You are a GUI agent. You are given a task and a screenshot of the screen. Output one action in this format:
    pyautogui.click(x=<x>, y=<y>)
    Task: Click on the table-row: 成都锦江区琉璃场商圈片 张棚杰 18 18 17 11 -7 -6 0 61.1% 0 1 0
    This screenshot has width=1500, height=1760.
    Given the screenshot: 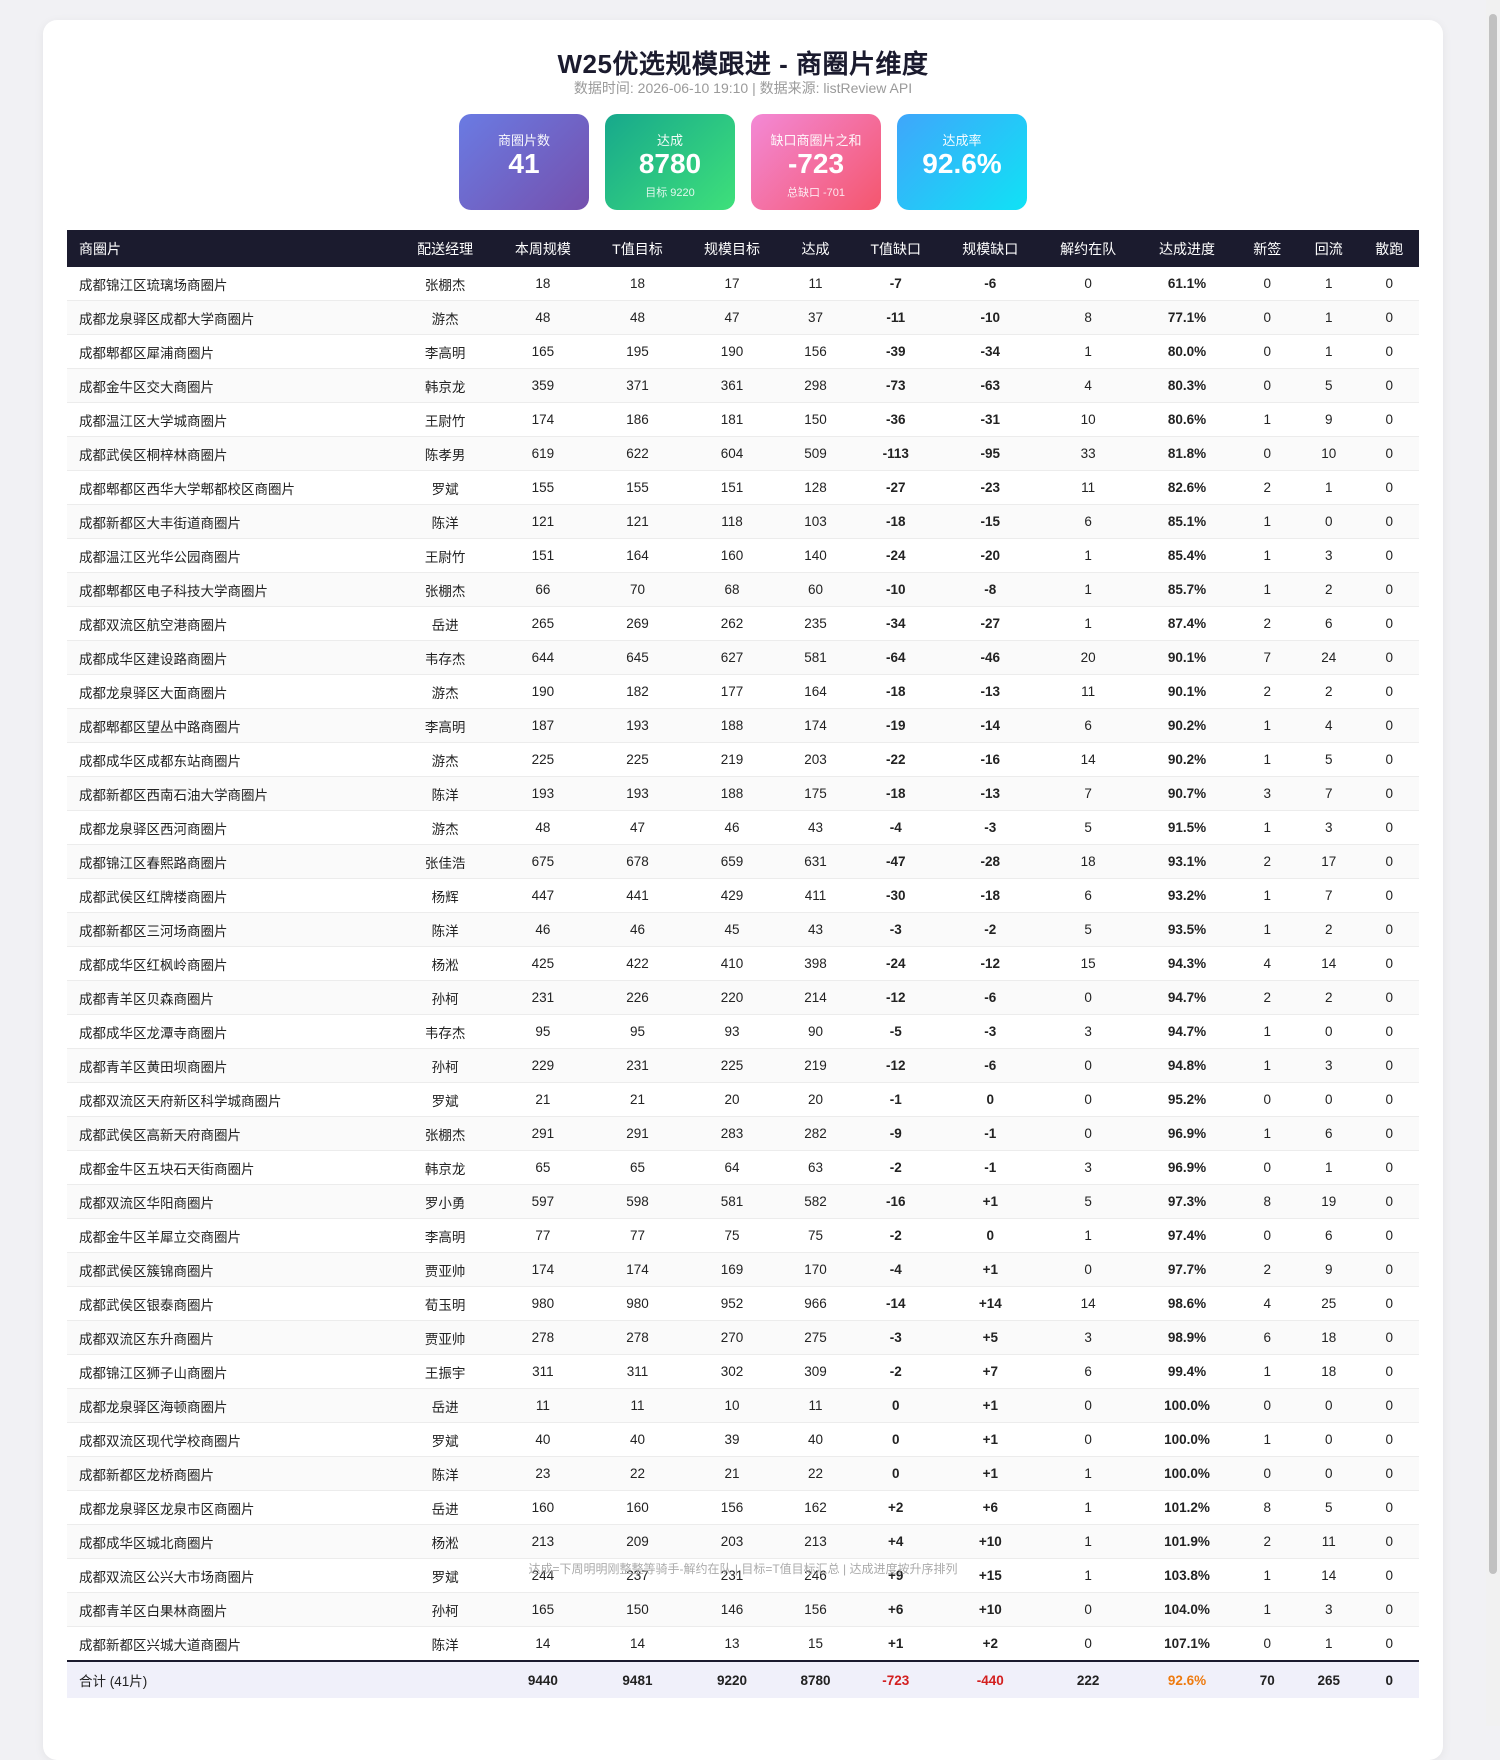 What is the action you would take?
    pyautogui.click(x=743, y=284)
    